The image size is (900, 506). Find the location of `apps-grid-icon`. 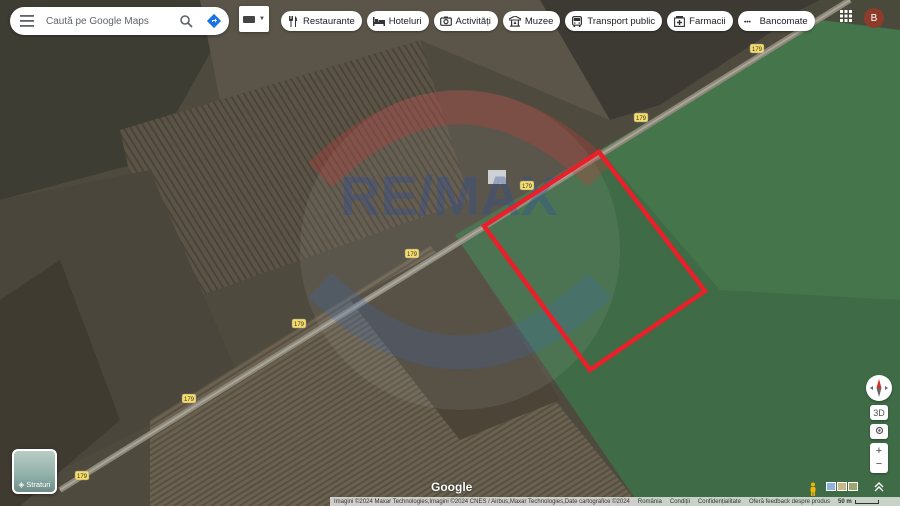

apps-grid-icon is located at coordinates (847, 17).